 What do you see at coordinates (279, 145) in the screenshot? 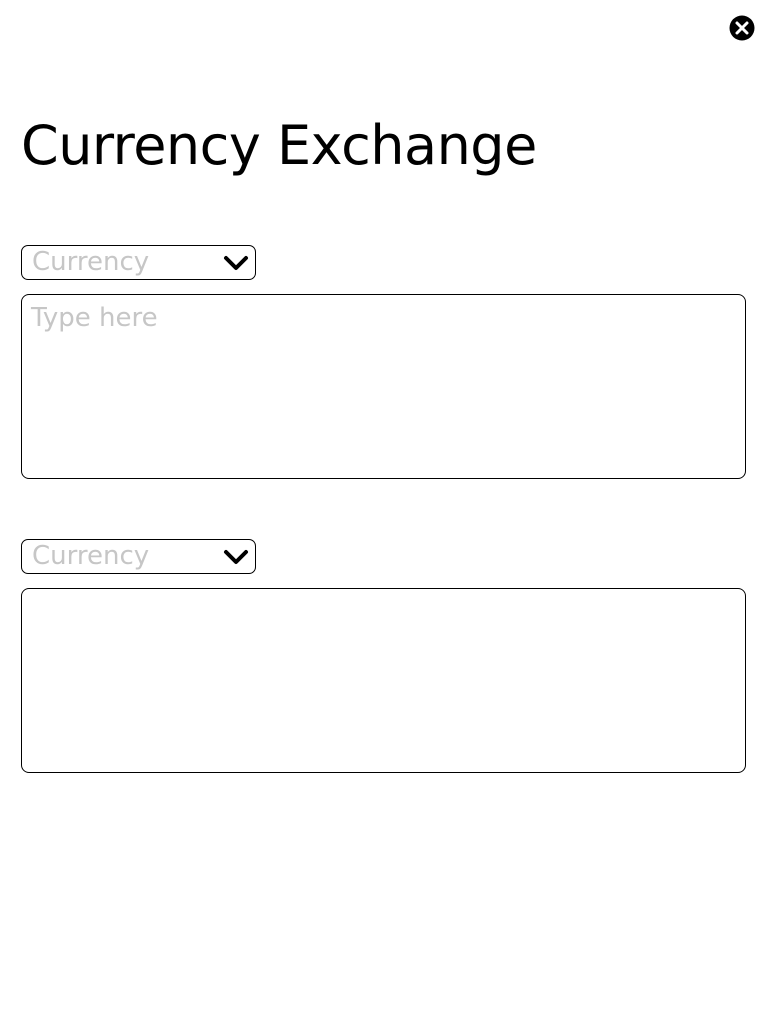
I see `page-title: Currency Exchange` at bounding box center [279, 145].